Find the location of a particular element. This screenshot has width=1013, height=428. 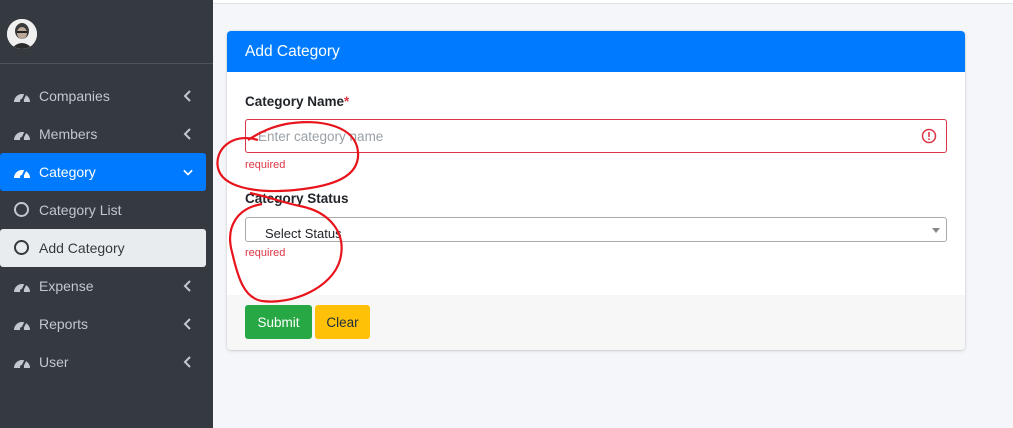

sidebar-item-label: Expense is located at coordinates (66, 286).